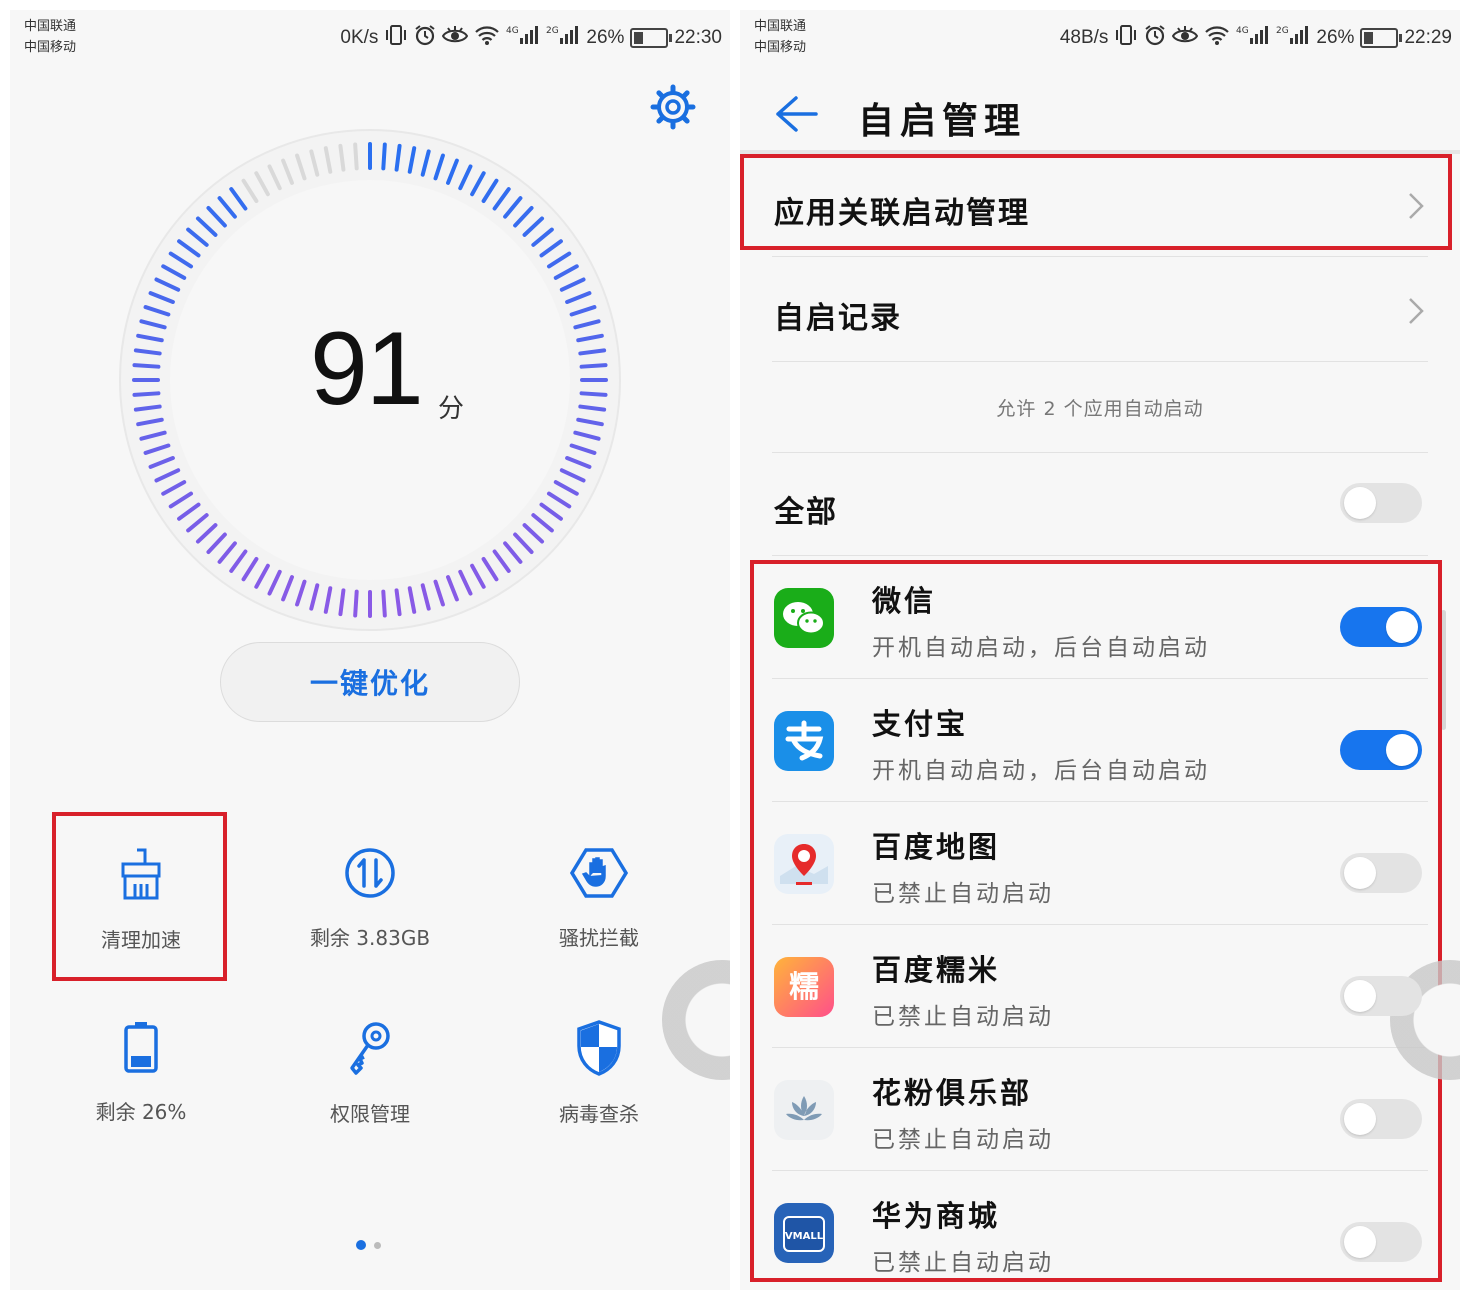 The image size is (1470, 1300). I want to click on app-bar: 自启管理, so click(1100, 111).